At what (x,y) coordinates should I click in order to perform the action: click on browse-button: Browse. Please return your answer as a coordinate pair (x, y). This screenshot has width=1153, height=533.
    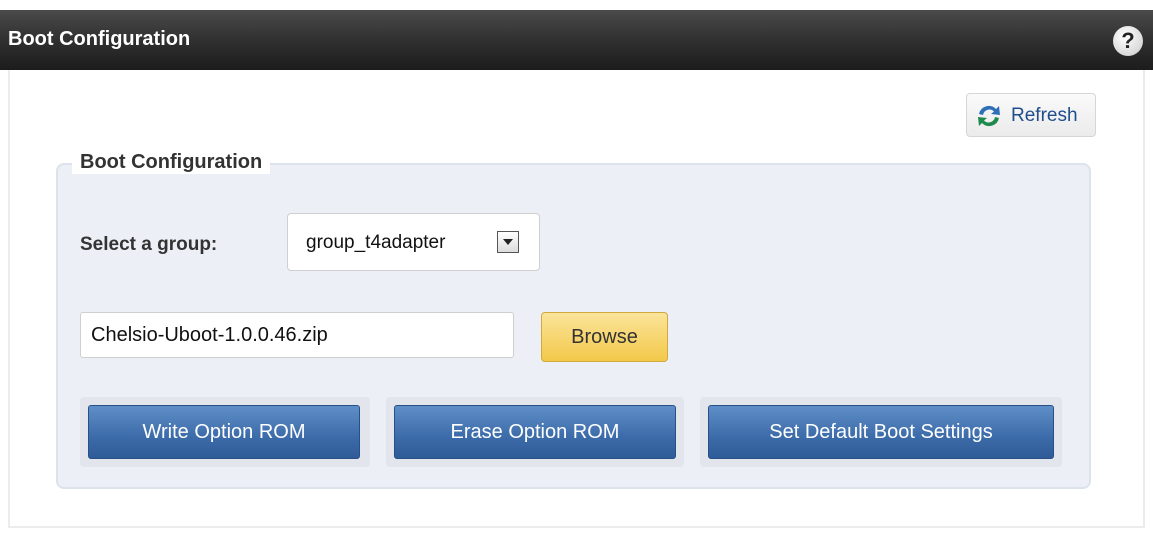
    Looking at the image, I should click on (604, 337).